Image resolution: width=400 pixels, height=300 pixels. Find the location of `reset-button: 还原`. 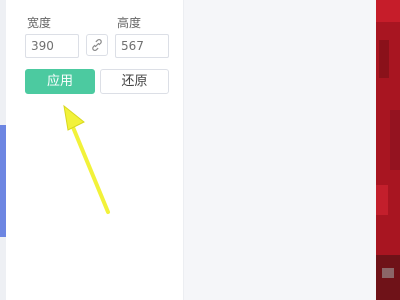

reset-button: 还原 is located at coordinates (134, 81).